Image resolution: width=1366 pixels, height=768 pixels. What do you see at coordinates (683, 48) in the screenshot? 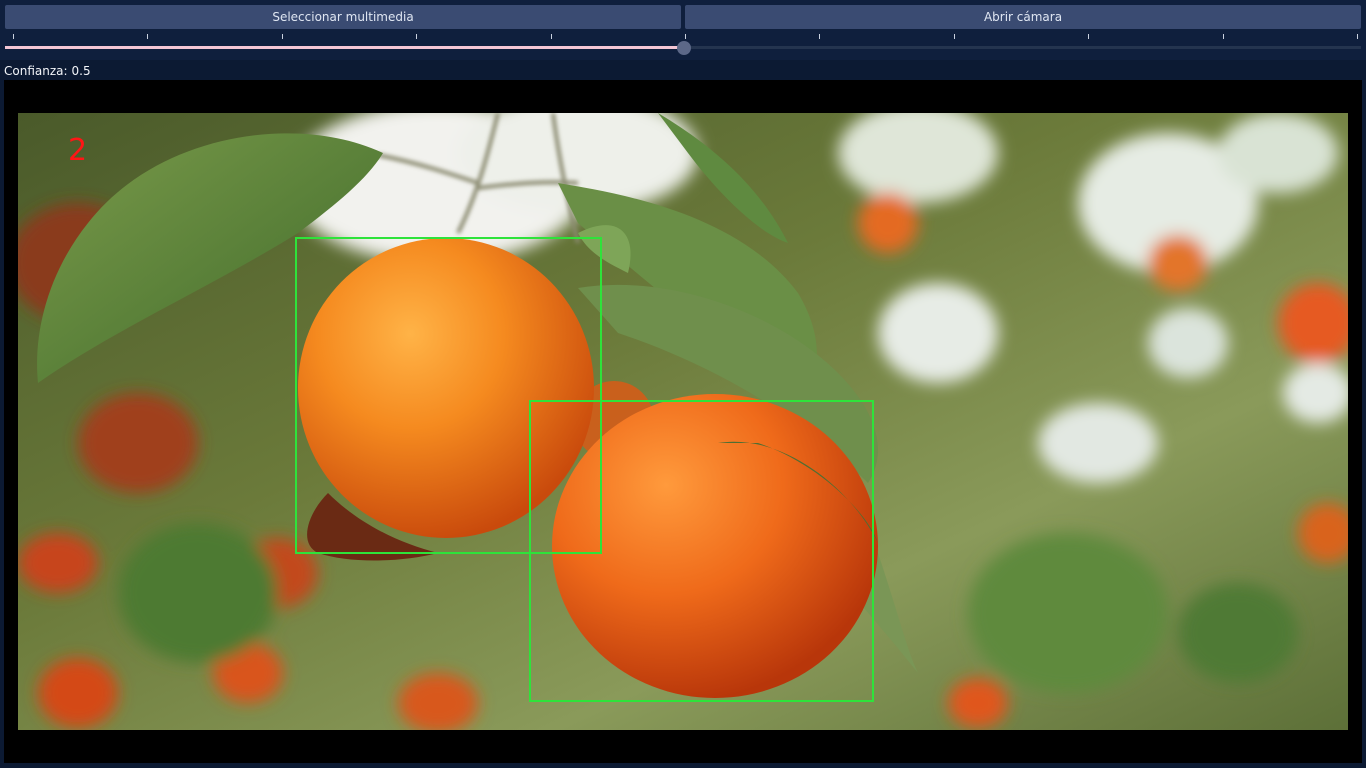
I see `slider-thumb` at bounding box center [683, 48].